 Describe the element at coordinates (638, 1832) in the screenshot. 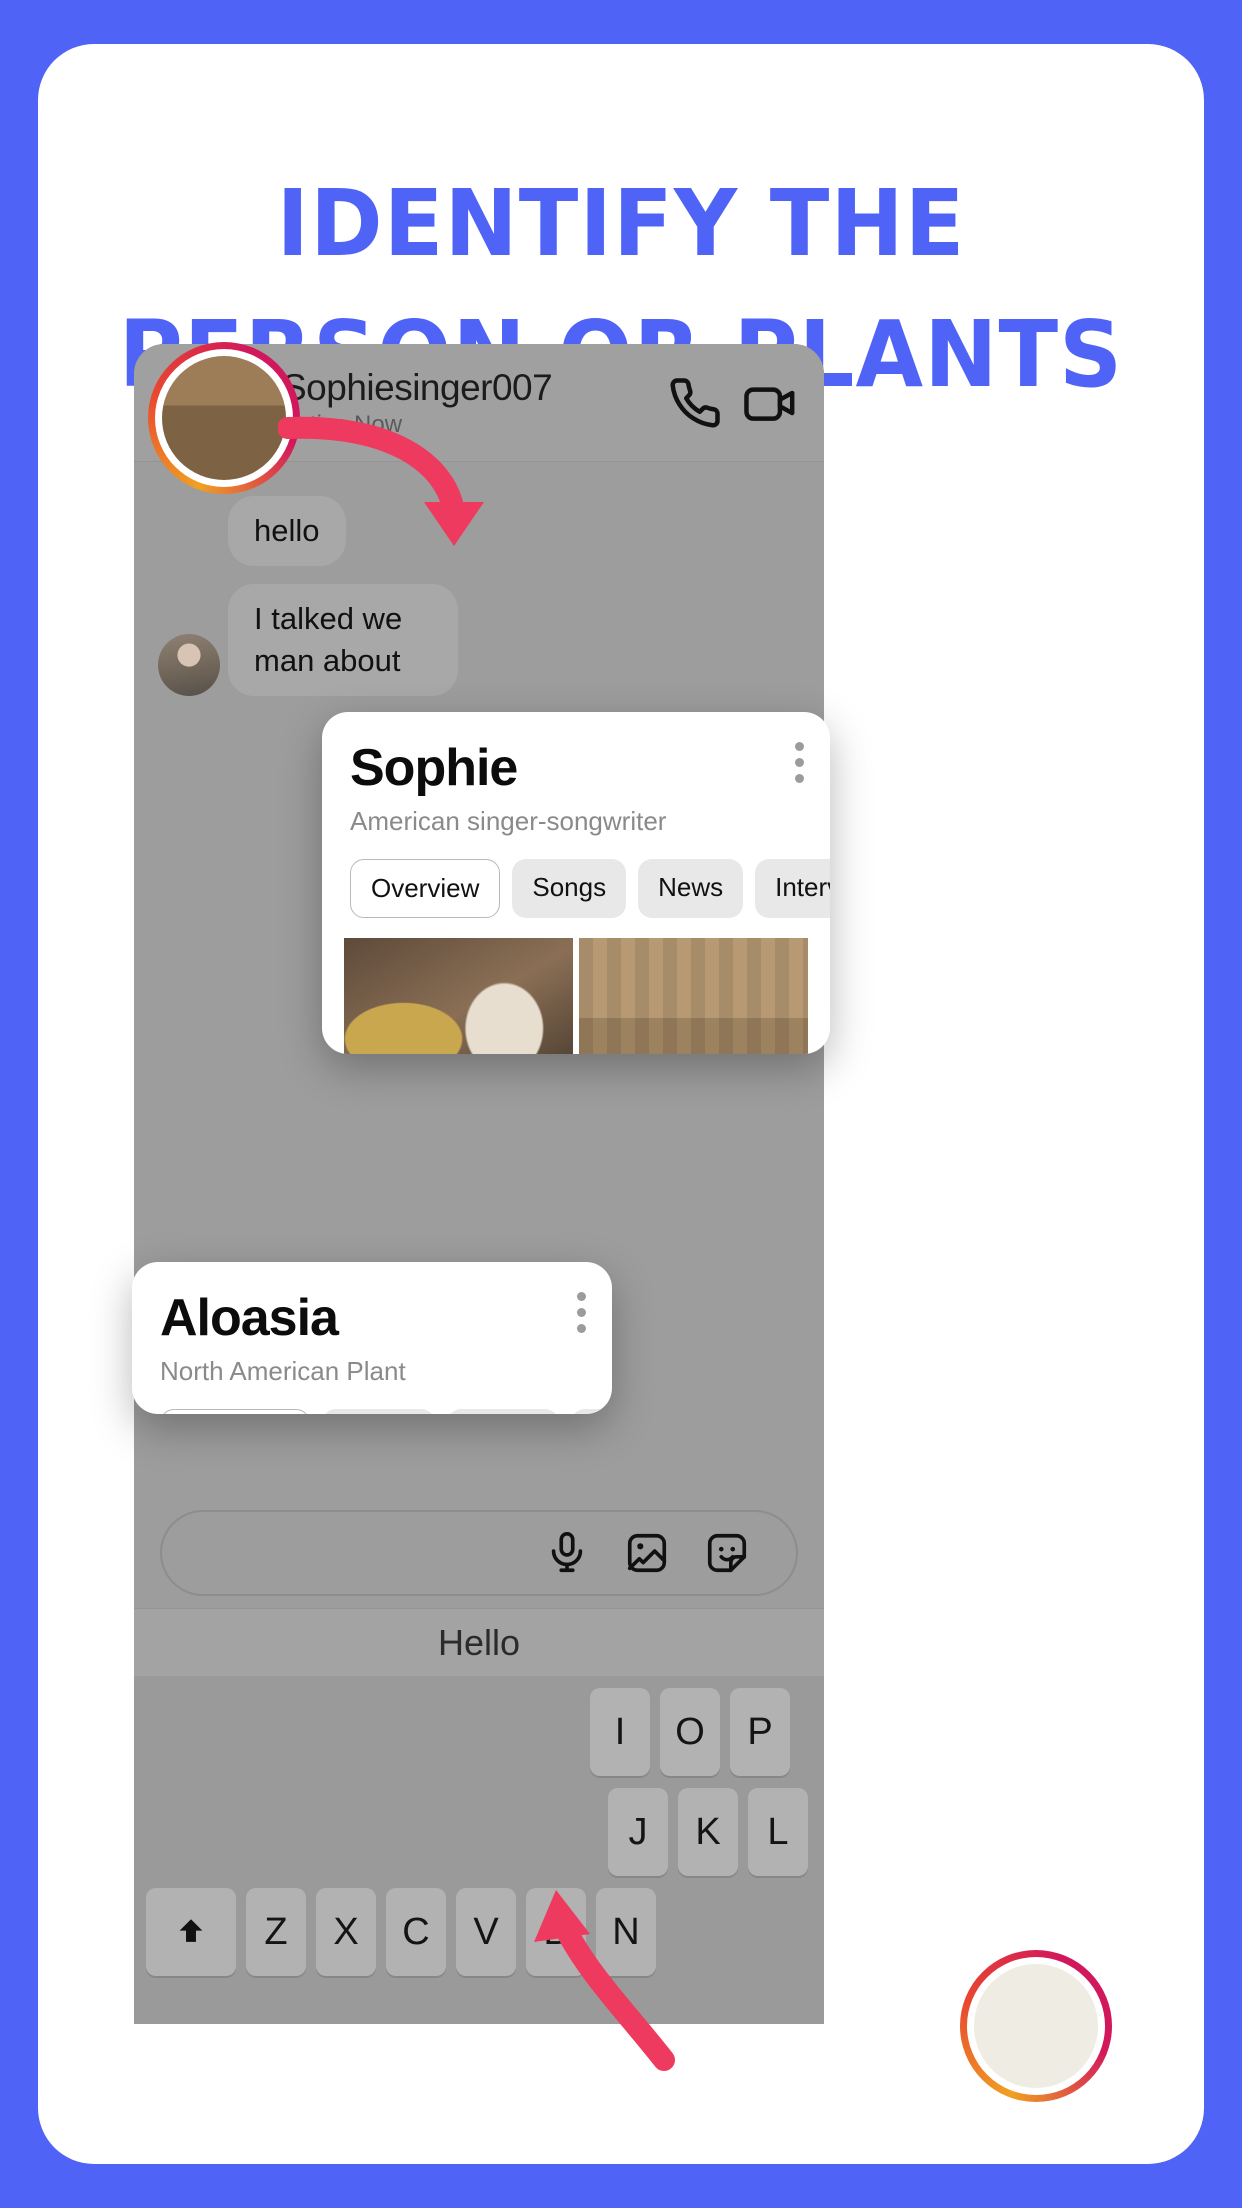

I see `key-j: J` at that location.